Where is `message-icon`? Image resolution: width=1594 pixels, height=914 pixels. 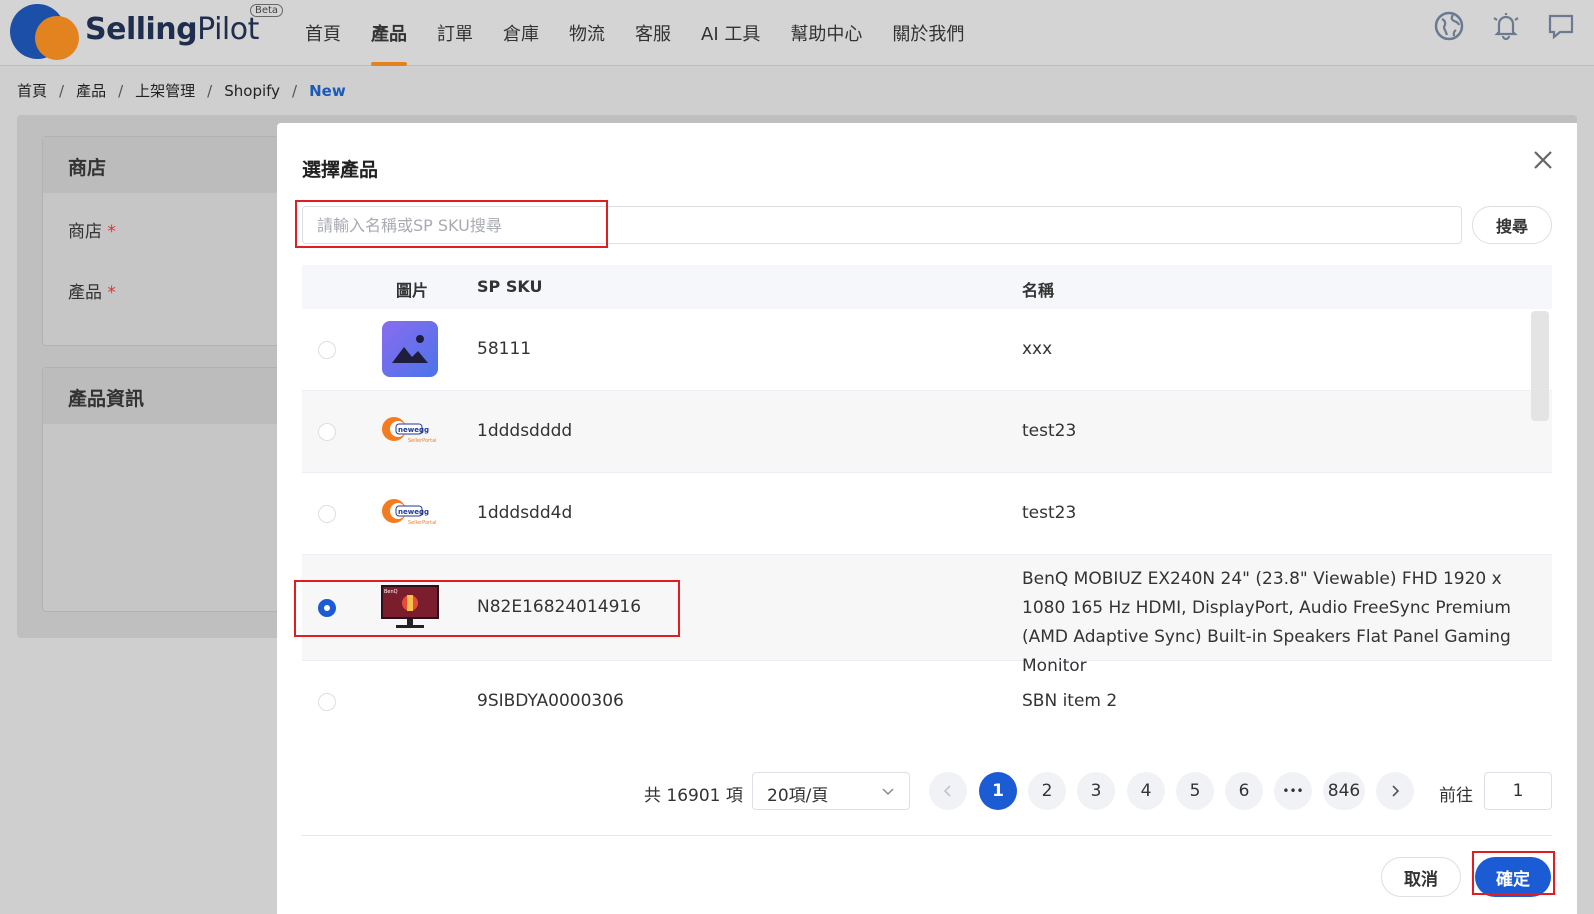 message-icon is located at coordinates (1562, 26).